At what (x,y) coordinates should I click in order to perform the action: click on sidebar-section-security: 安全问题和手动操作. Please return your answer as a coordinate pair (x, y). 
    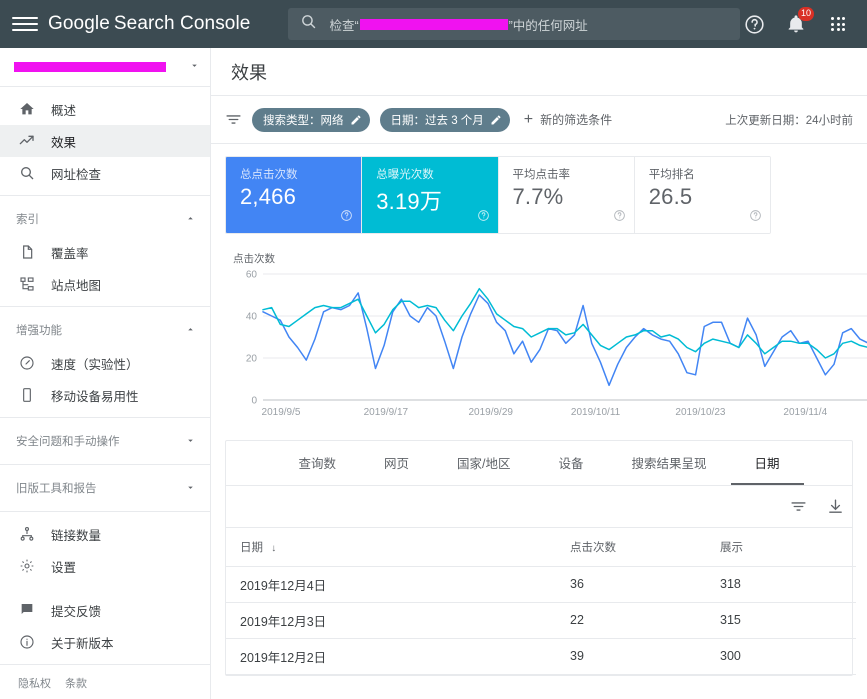
    Looking at the image, I should click on (105, 441).